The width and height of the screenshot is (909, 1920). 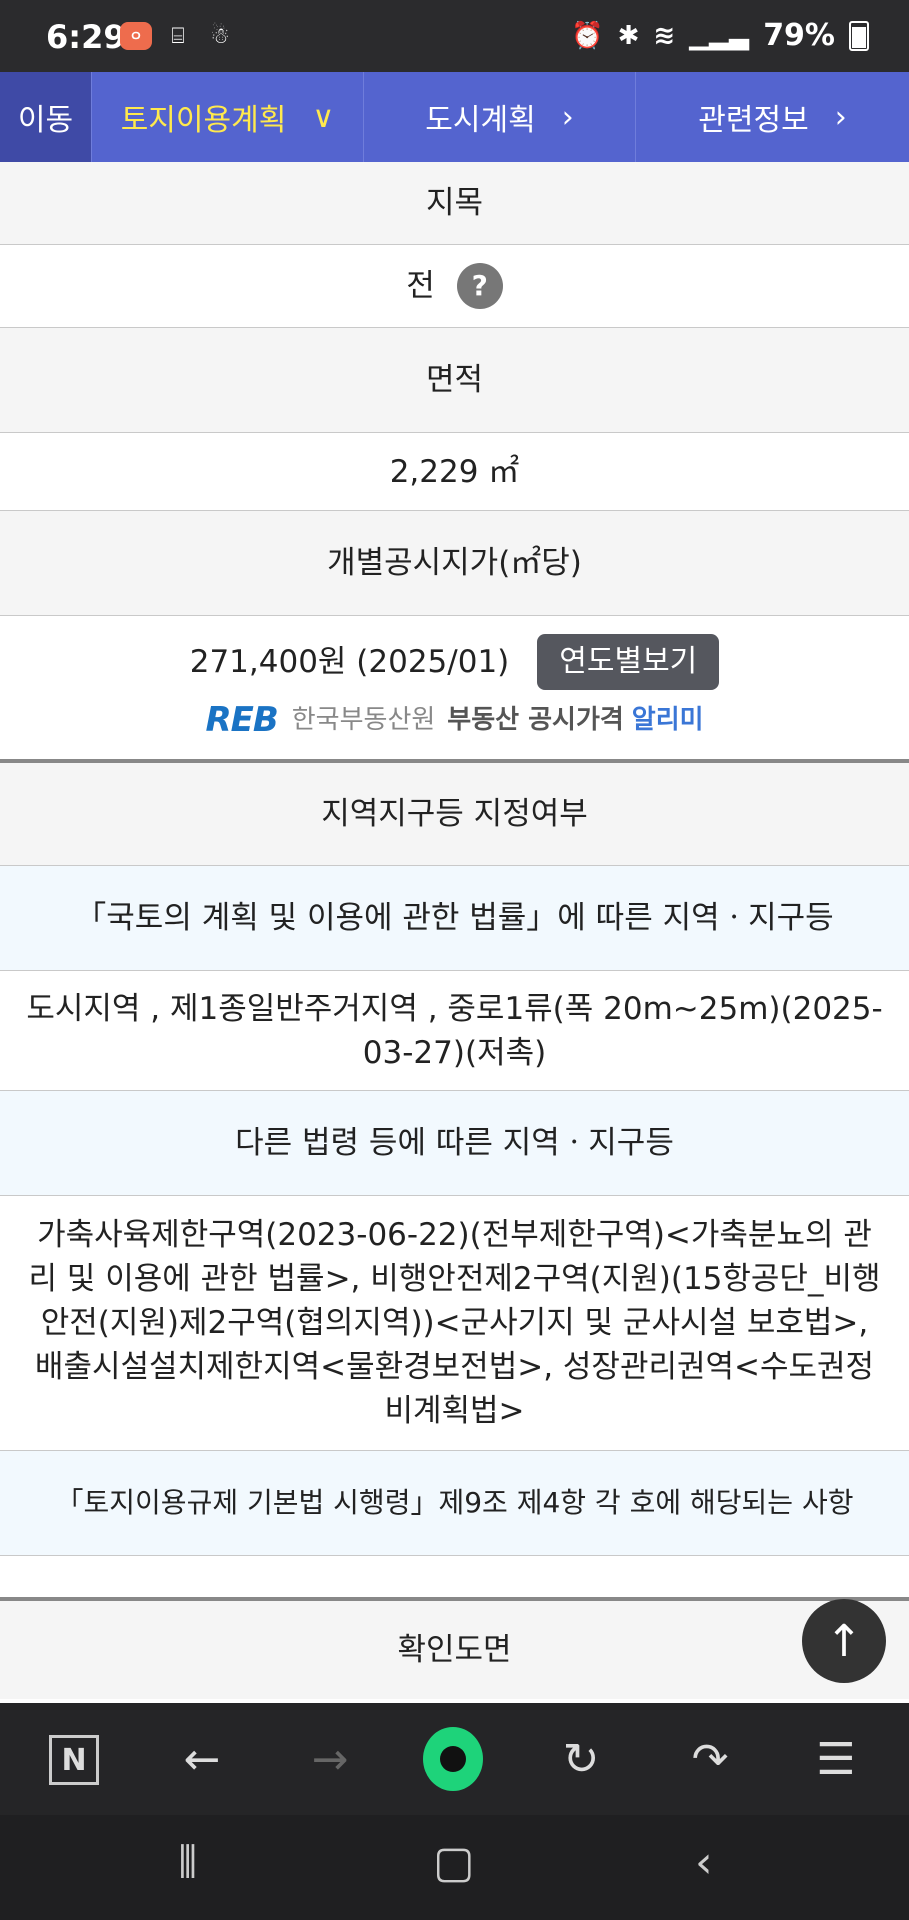 I want to click on area-value: 2,229 ㎡, so click(x=454, y=471).